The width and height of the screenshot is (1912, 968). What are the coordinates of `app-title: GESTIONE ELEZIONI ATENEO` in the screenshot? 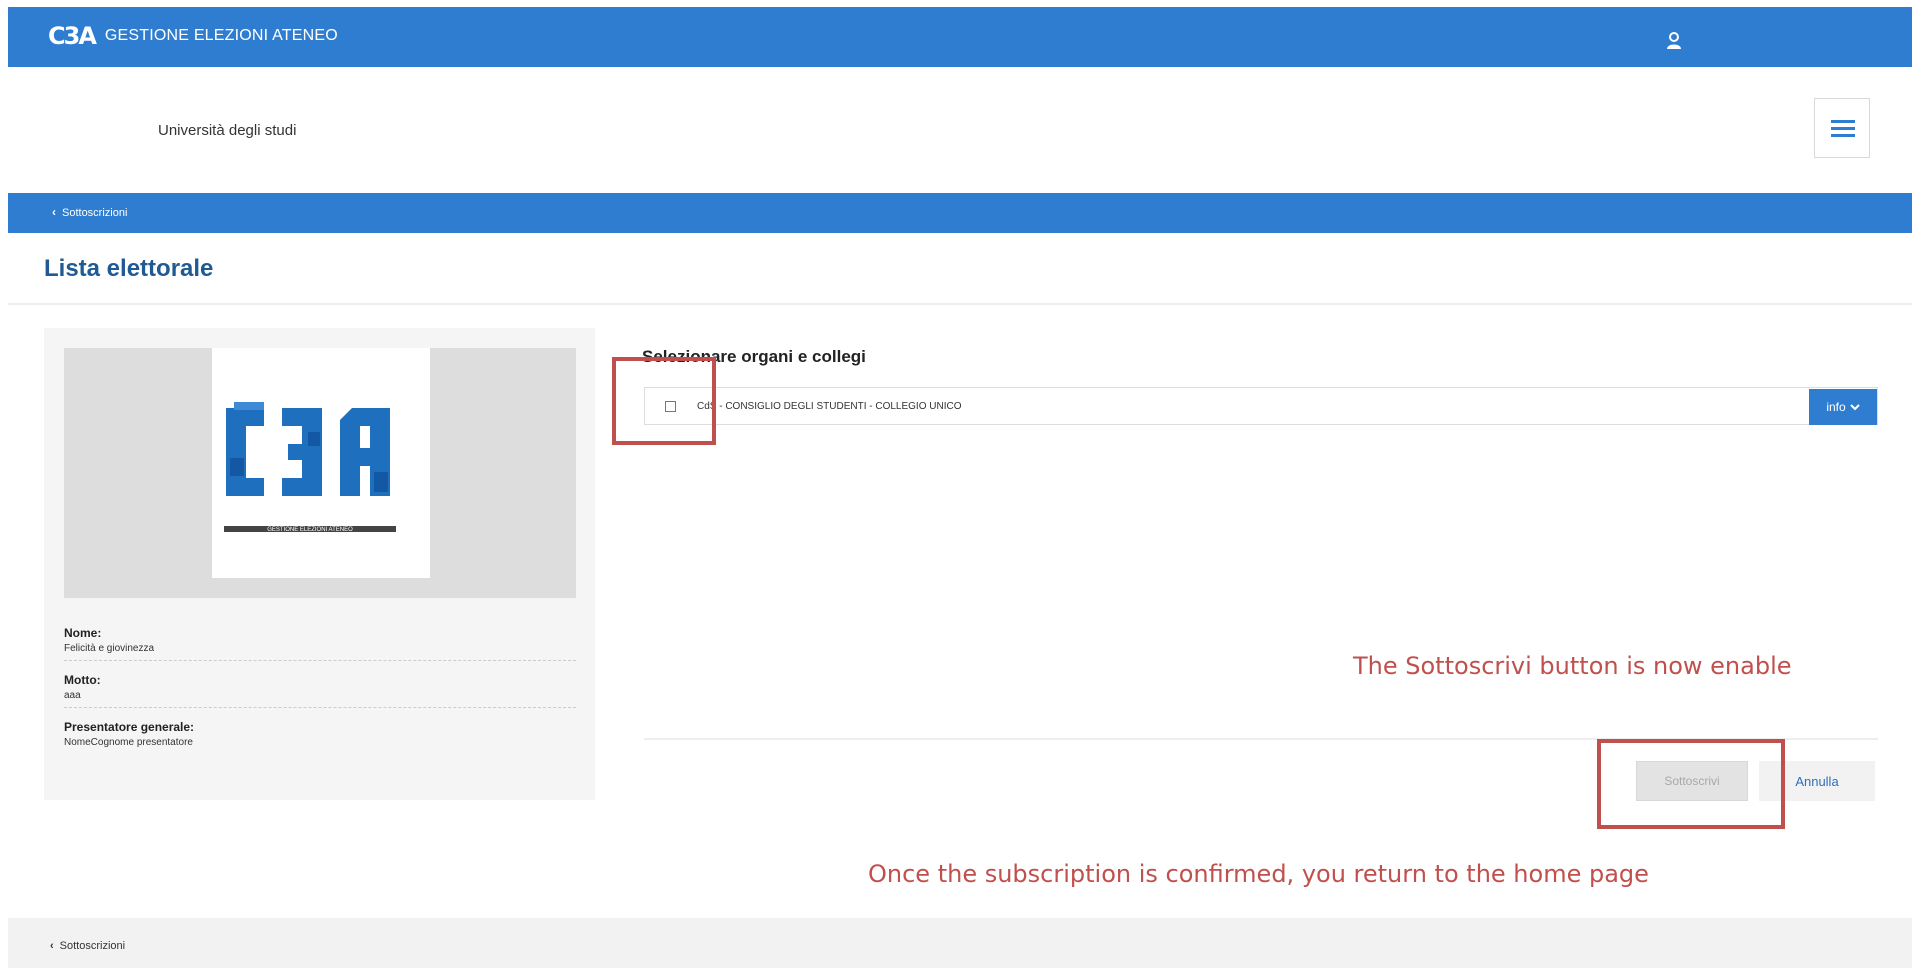 It's located at (221, 35).